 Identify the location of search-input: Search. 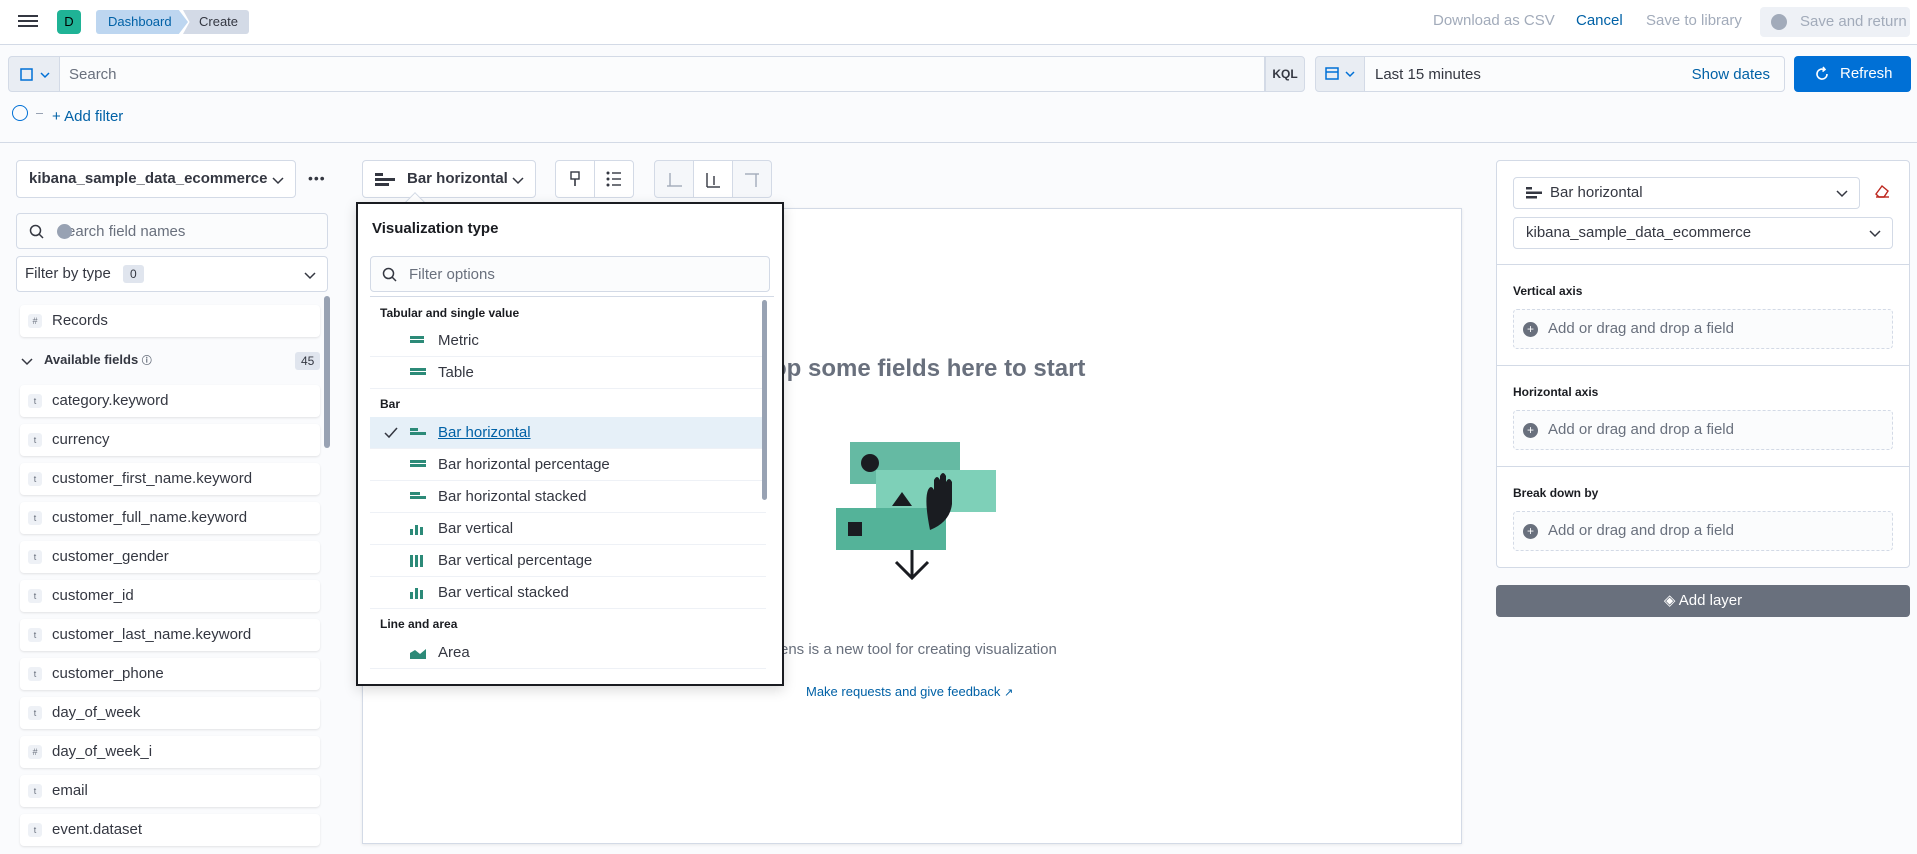
(662, 74).